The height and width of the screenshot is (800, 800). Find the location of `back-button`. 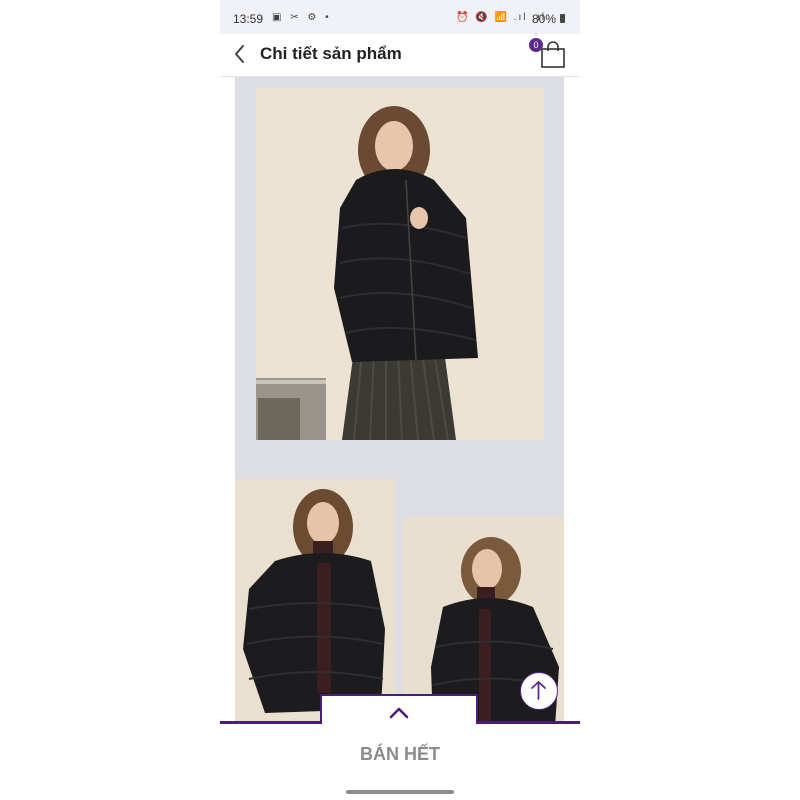

back-button is located at coordinates (241, 54).